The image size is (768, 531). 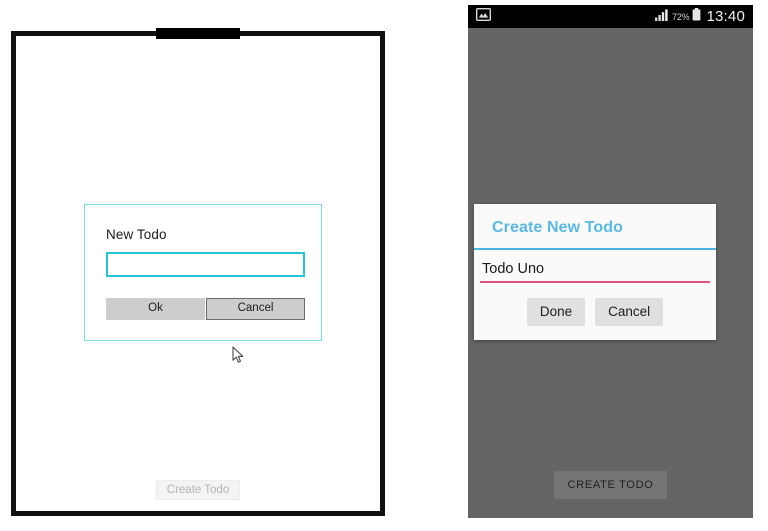 What do you see at coordinates (662, 17) in the screenshot?
I see `signal-bars-icon` at bounding box center [662, 17].